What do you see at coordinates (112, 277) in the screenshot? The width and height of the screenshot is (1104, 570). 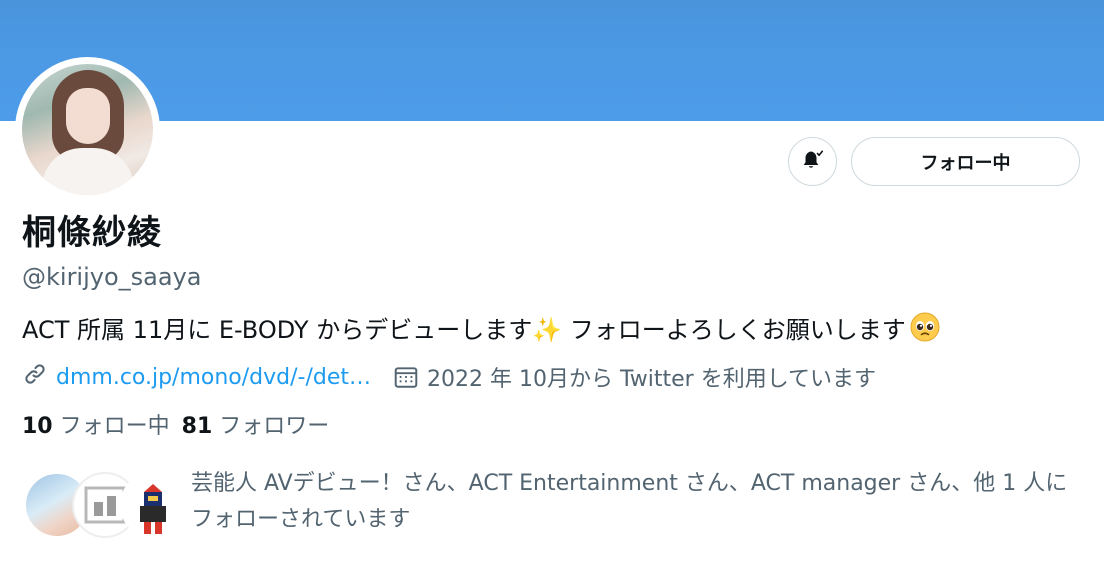 I see `profile-handle: @kirijyo_saaya` at bounding box center [112, 277].